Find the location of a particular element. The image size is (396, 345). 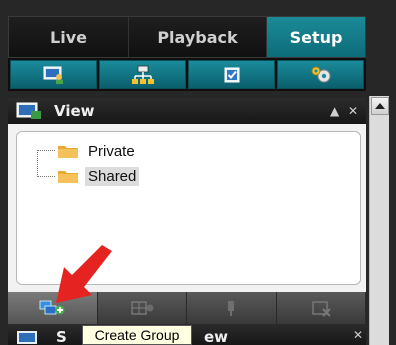

monitor-user-icon is located at coordinates (53, 75).